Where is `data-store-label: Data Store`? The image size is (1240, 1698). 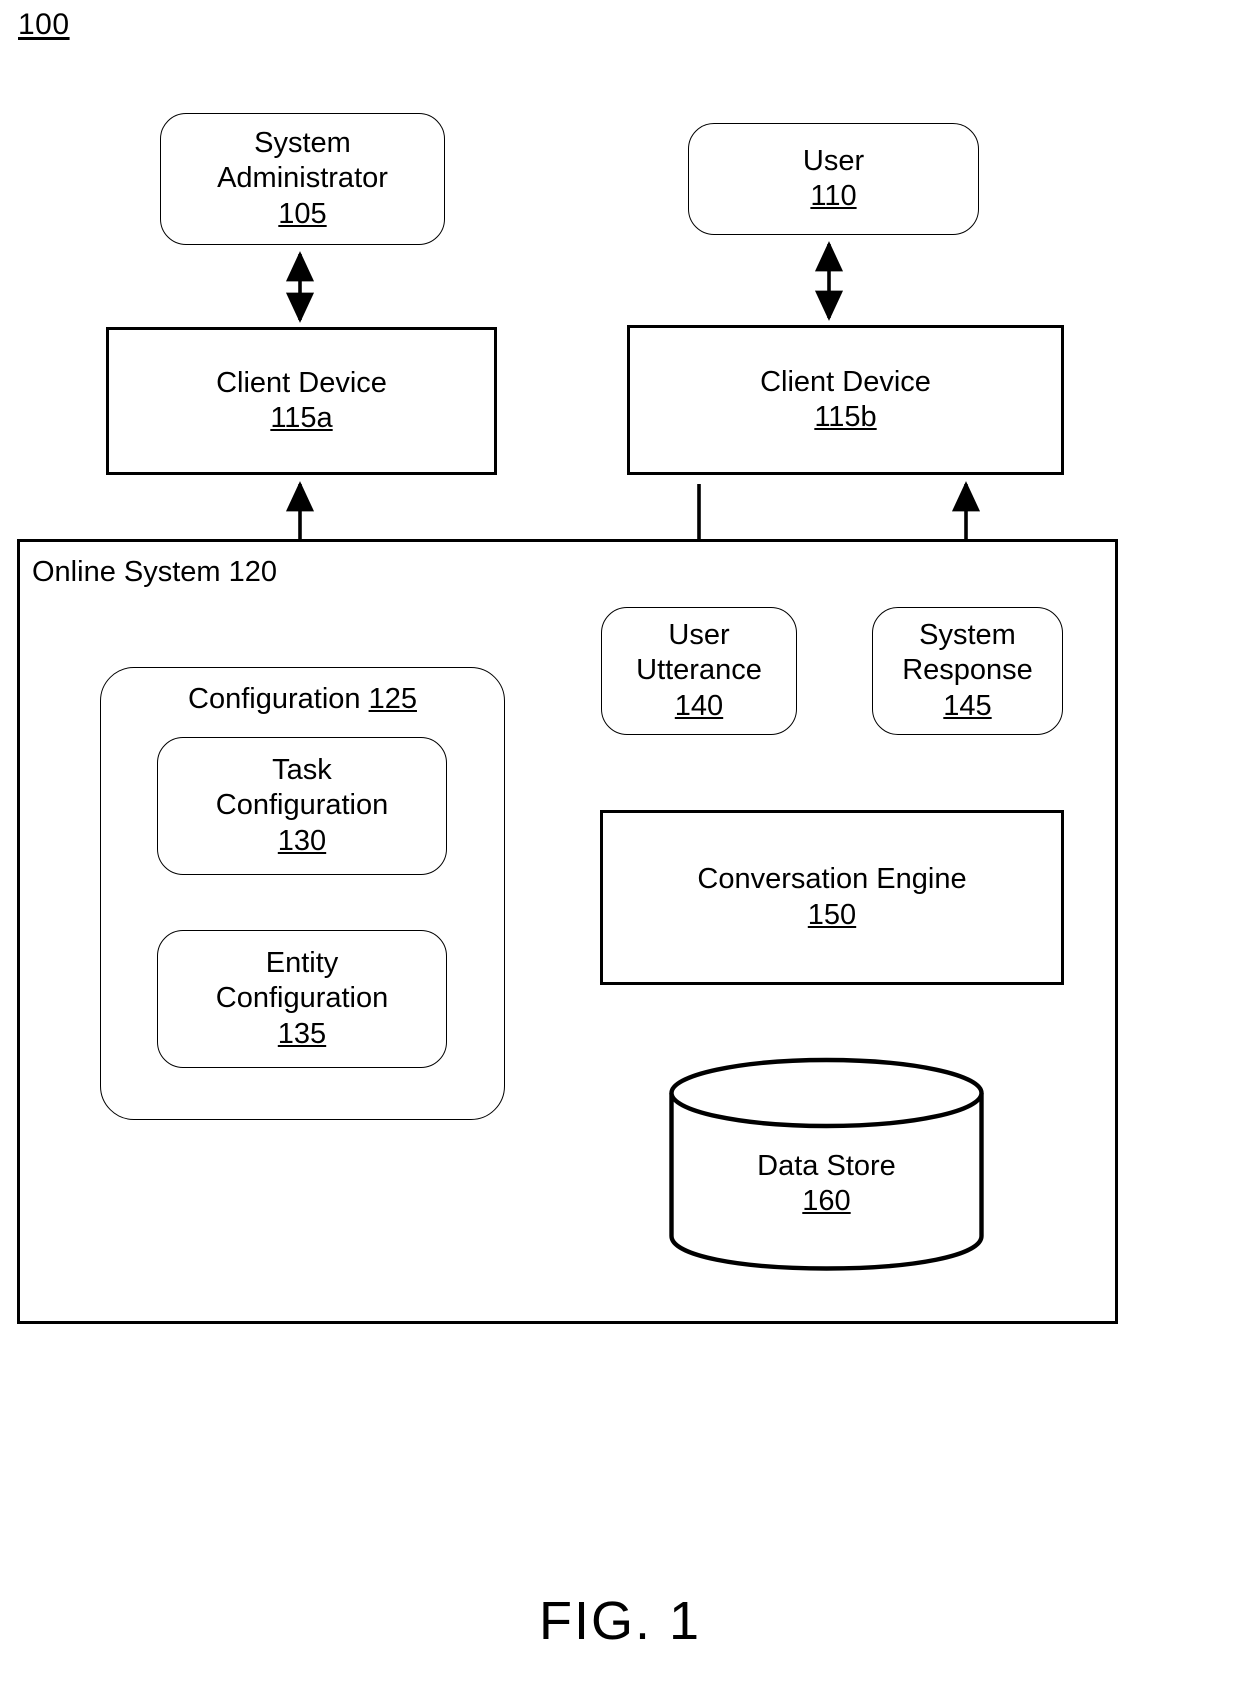
data-store-label: Data Store is located at coordinates (826, 1166).